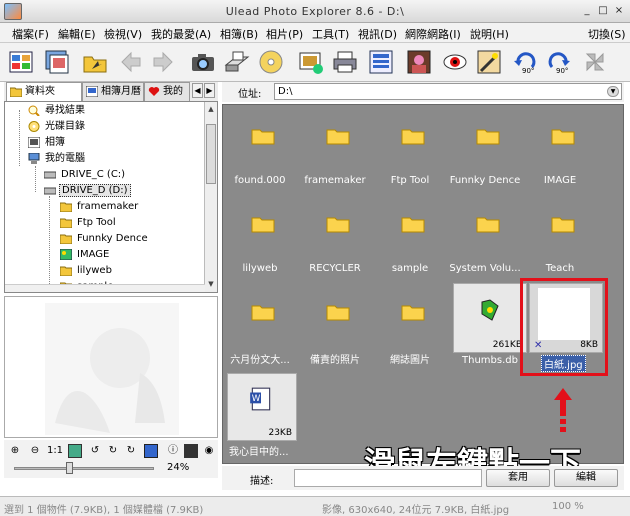 The width and height of the screenshot is (630, 516). I want to click on file-item-blog-images: 網誌圖片, so click(410, 323).